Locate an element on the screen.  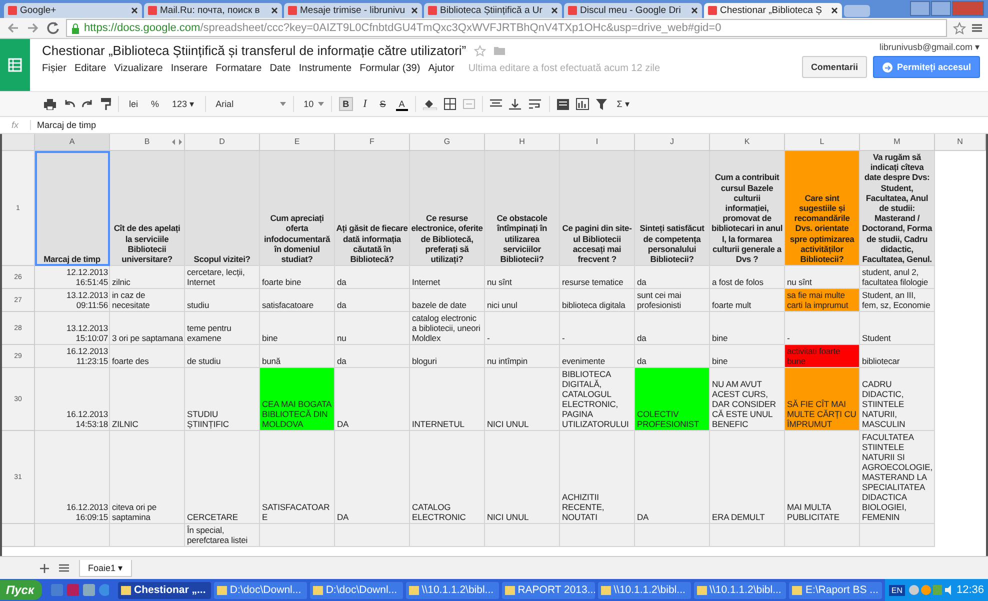
currency-format-button: lei is located at coordinates (134, 104).